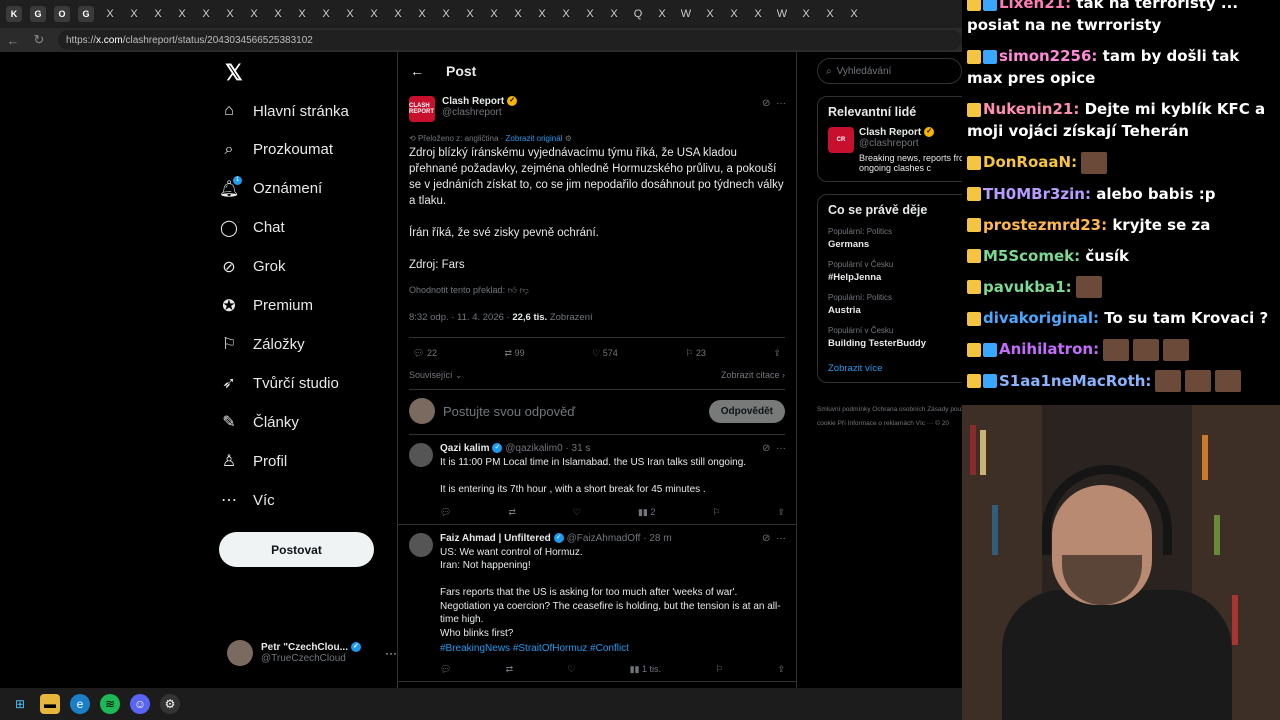  I want to click on post-menu: ⊘ ···, so click(774, 103).